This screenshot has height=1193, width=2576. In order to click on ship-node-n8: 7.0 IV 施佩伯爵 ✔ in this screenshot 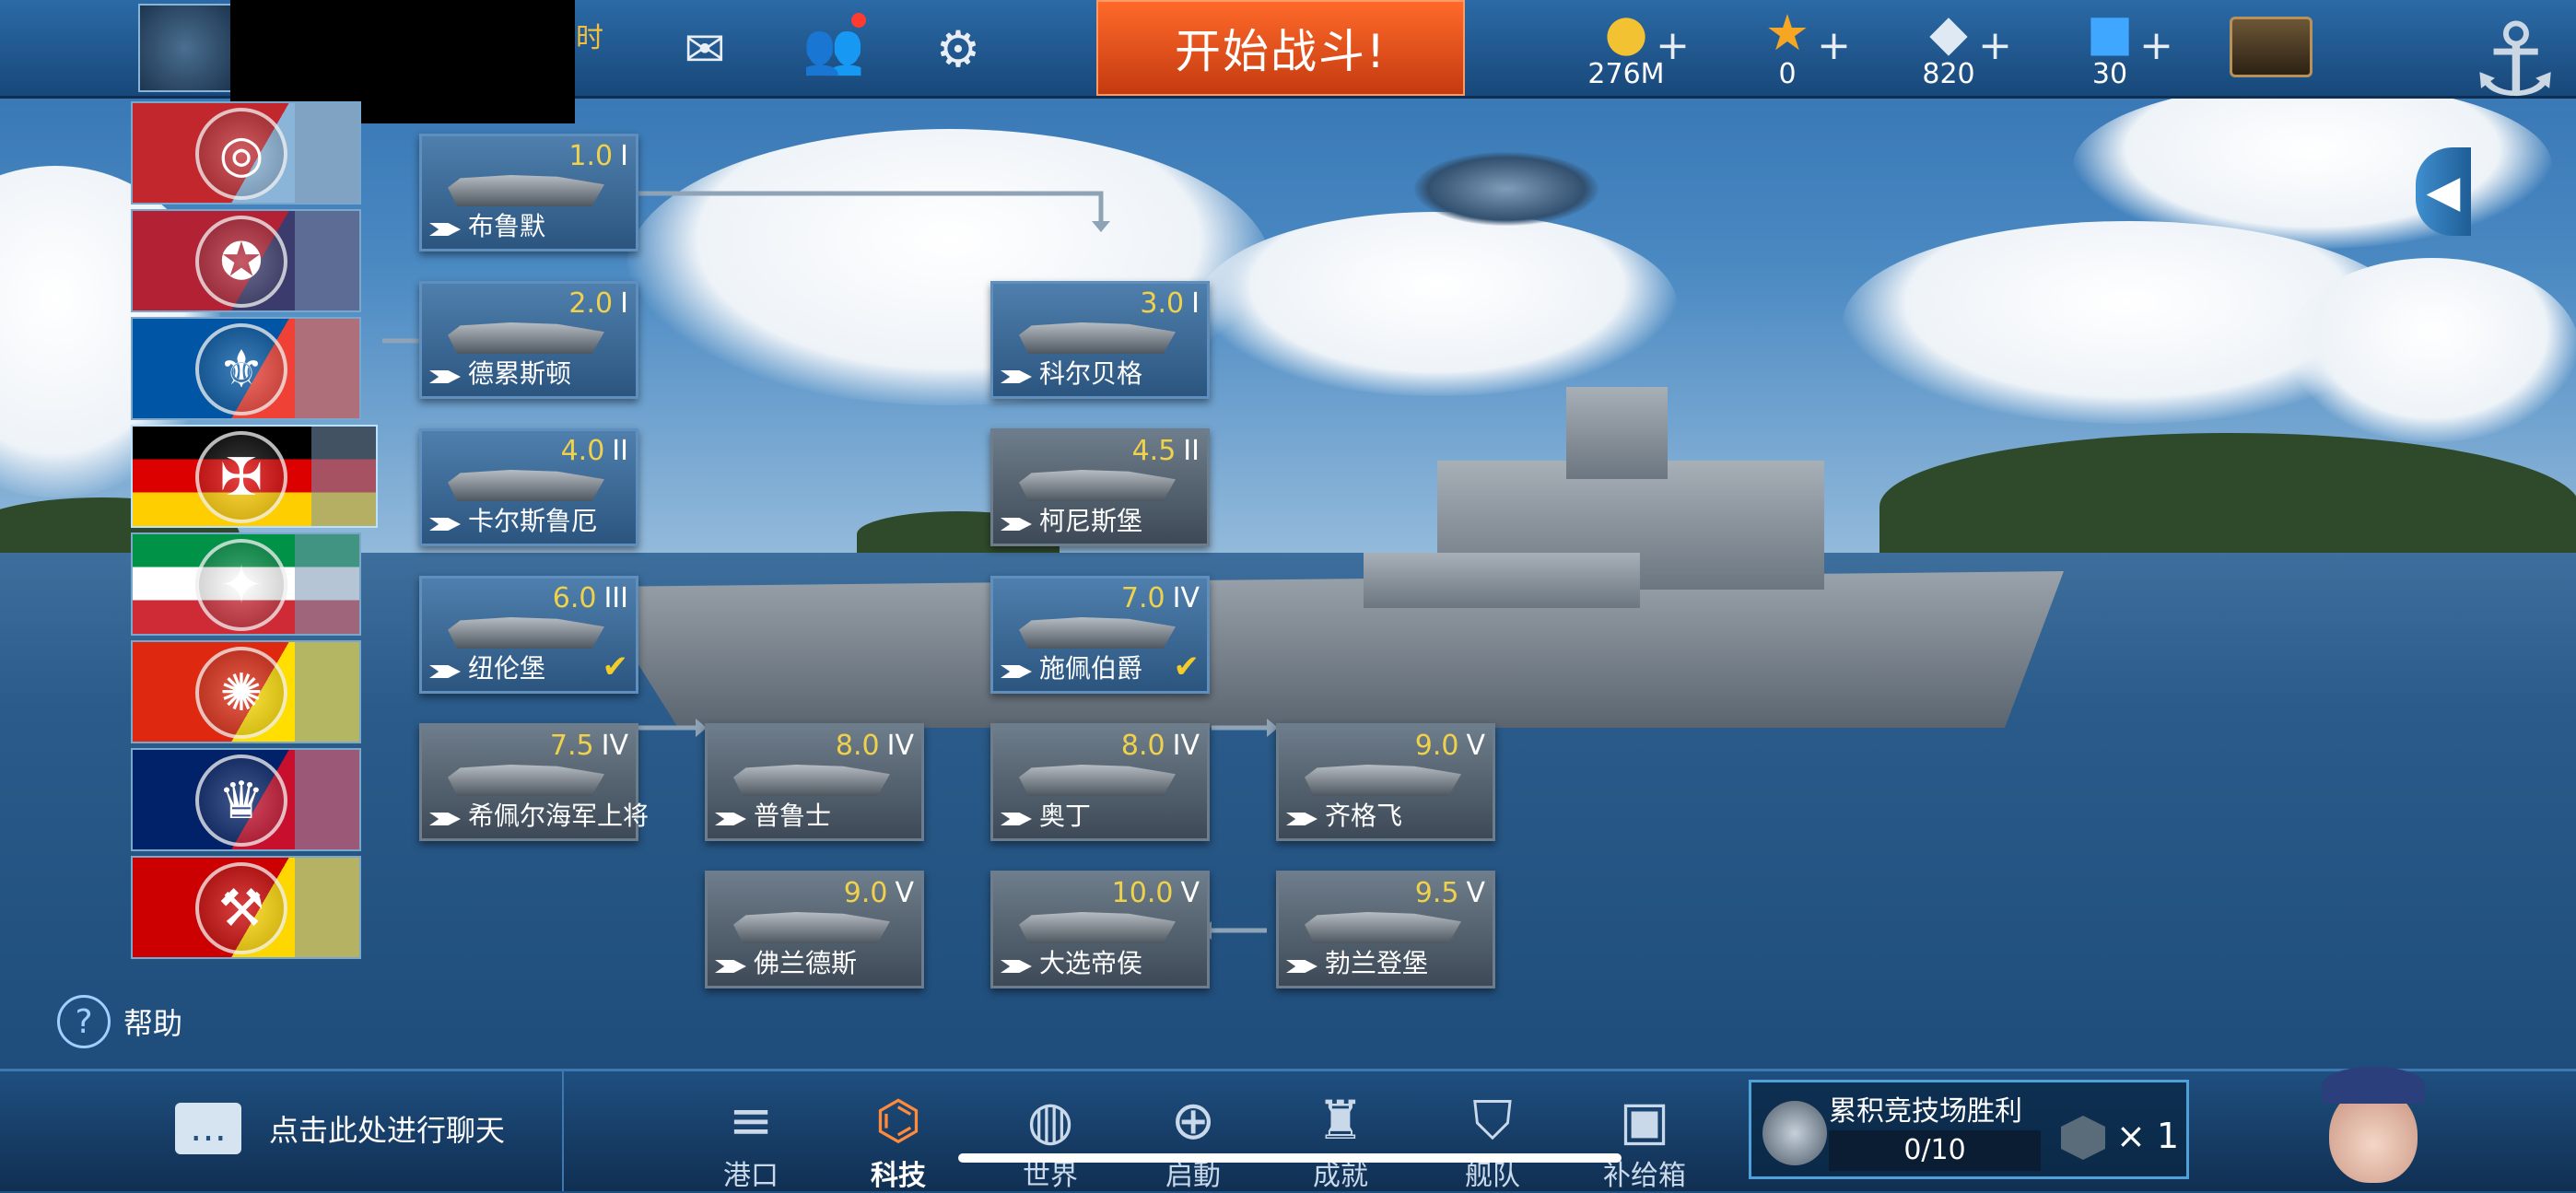, I will do `click(1100, 635)`.